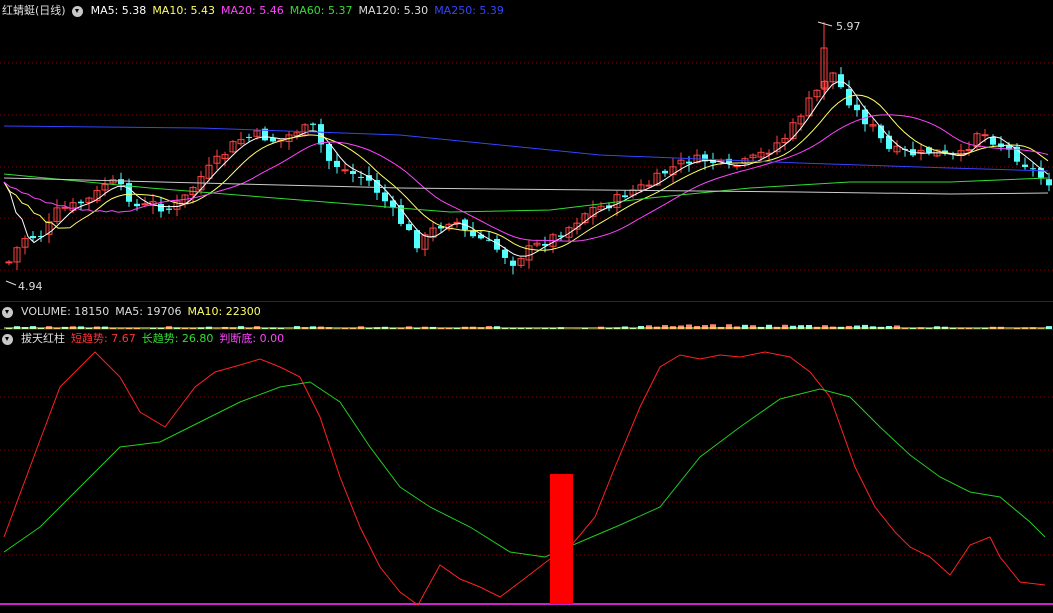 The height and width of the screenshot is (613, 1053). Describe the element at coordinates (177, 338) in the screenshot. I see `long-trend-readout: 长趋势: 26.80` at that location.